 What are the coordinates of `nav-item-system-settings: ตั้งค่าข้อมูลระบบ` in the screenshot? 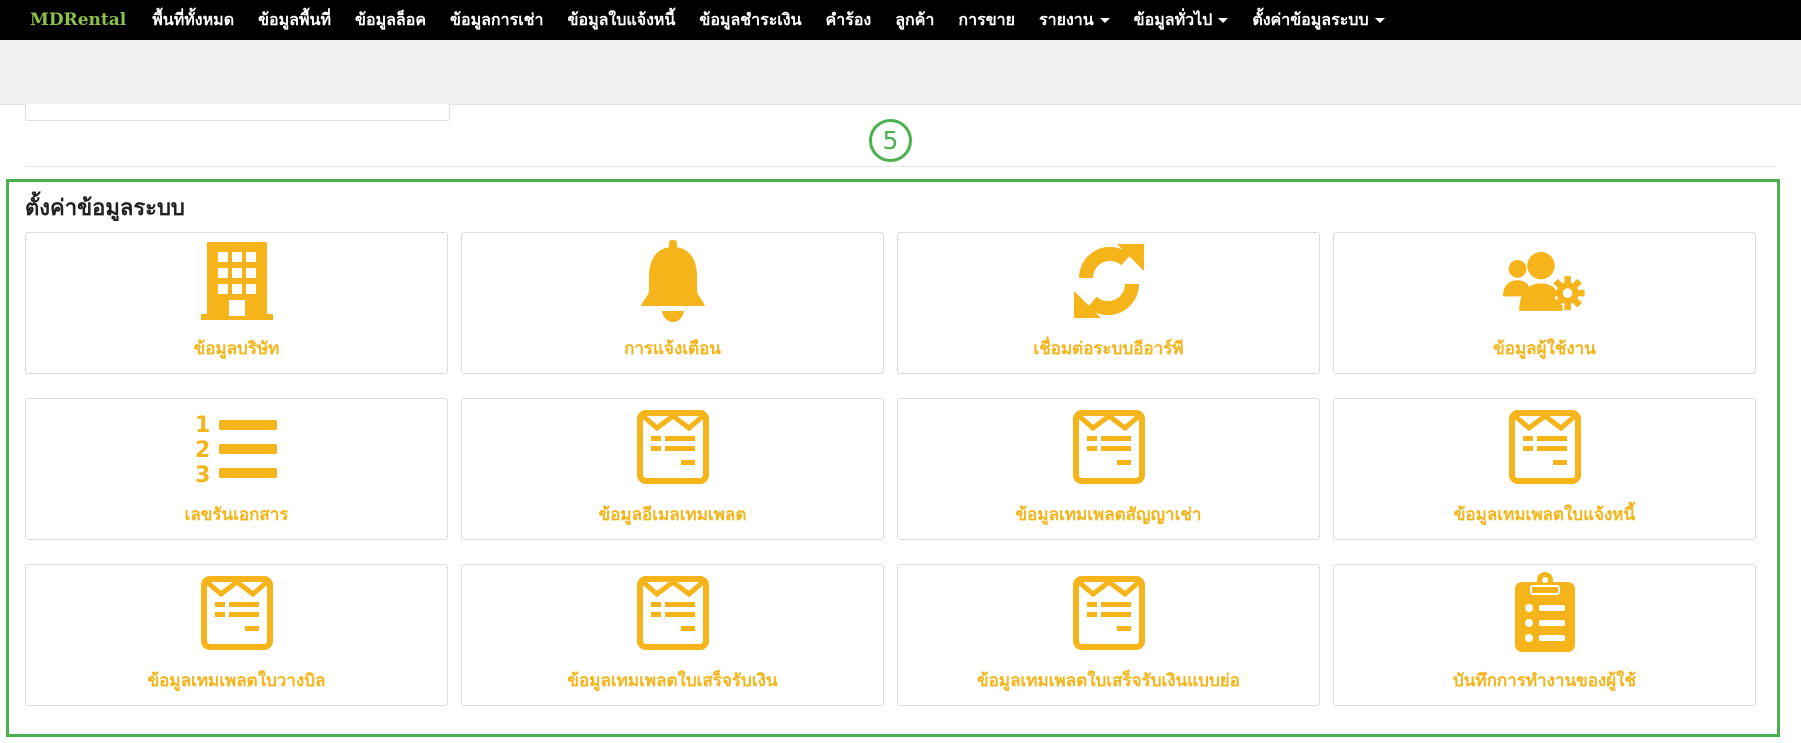 It's located at (1318, 20).